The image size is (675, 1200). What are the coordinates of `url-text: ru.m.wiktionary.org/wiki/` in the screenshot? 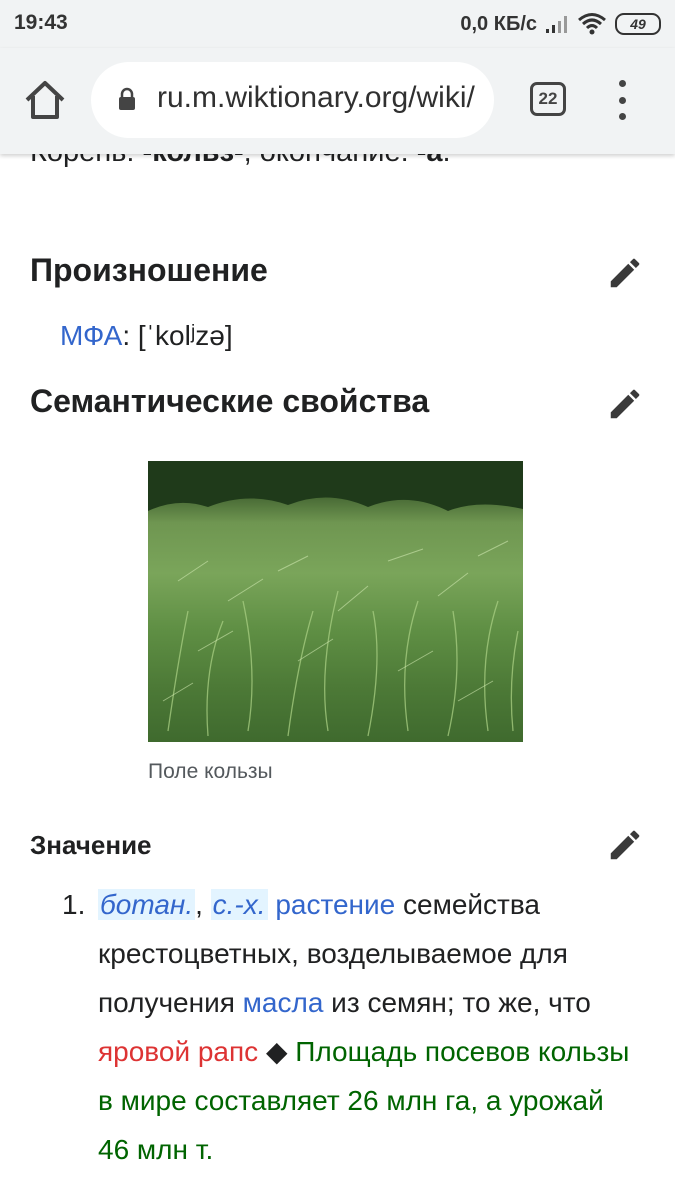 It's located at (316, 97).